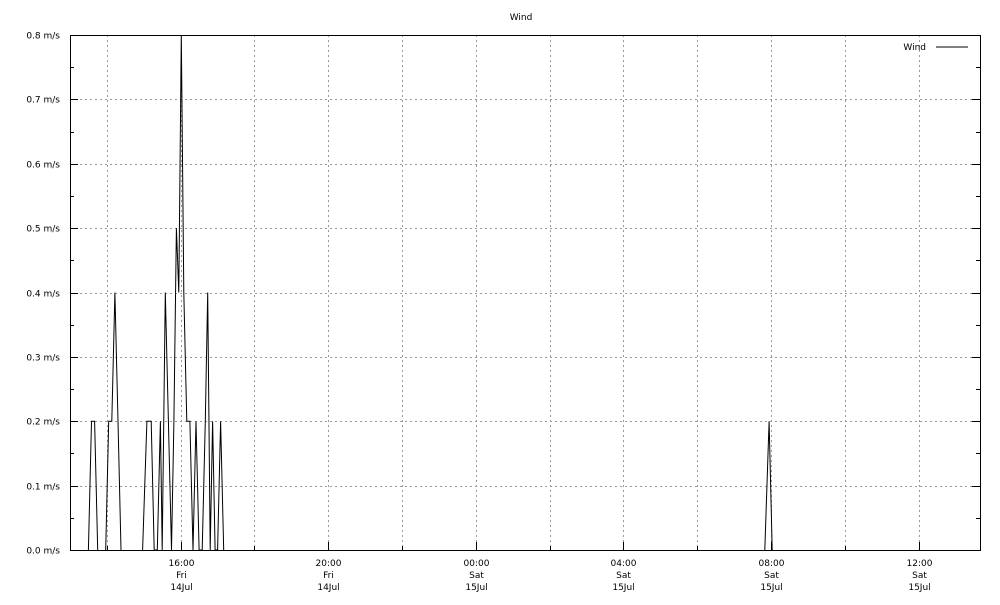 The height and width of the screenshot is (605, 1000). I want to click on chart-title: Wind, so click(521, 18).